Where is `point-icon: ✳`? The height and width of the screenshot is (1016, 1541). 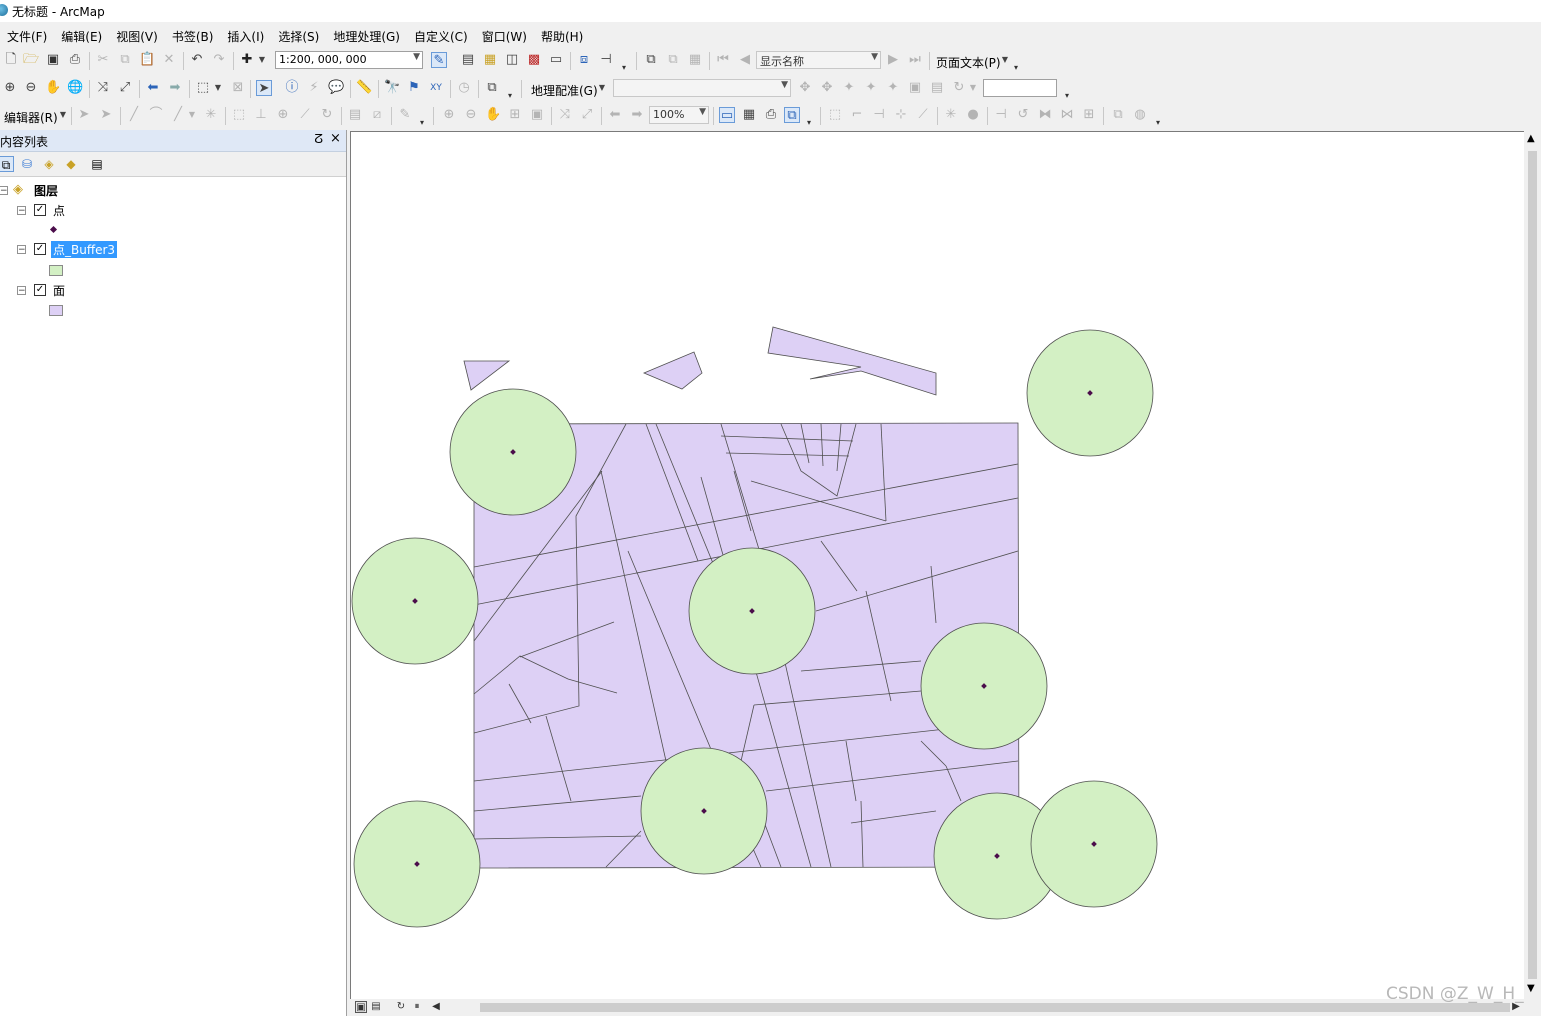
point-icon: ✳ is located at coordinates (211, 115).